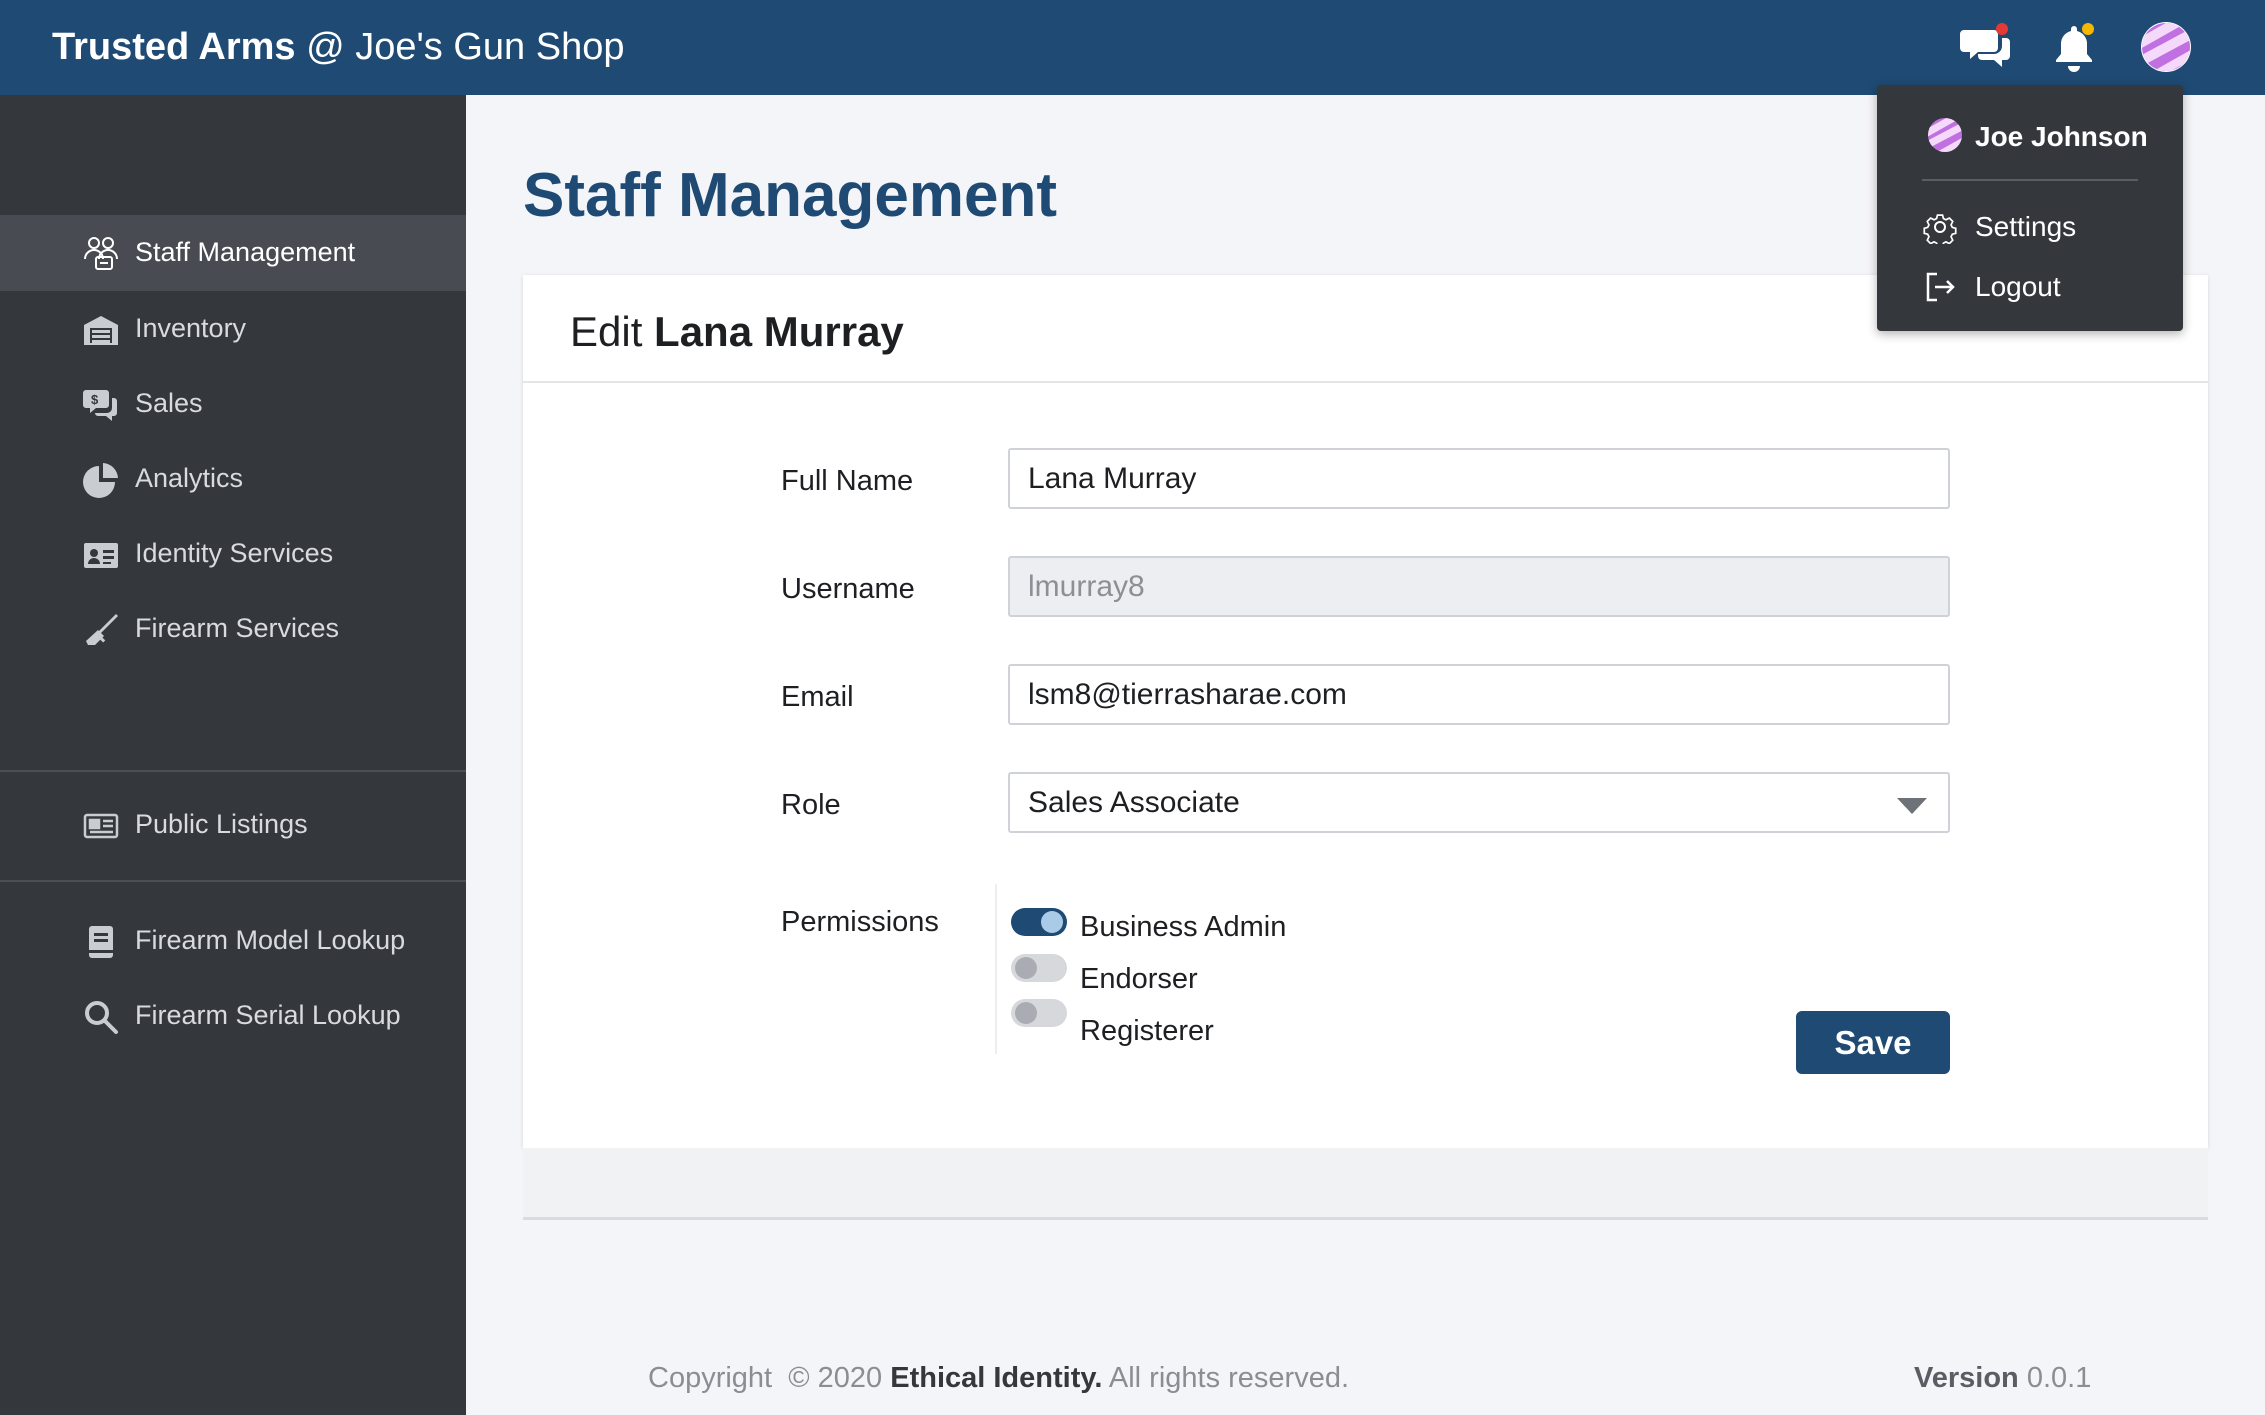 The width and height of the screenshot is (2265, 1415). I want to click on sidebar-item-label: Public Listings, so click(221, 824).